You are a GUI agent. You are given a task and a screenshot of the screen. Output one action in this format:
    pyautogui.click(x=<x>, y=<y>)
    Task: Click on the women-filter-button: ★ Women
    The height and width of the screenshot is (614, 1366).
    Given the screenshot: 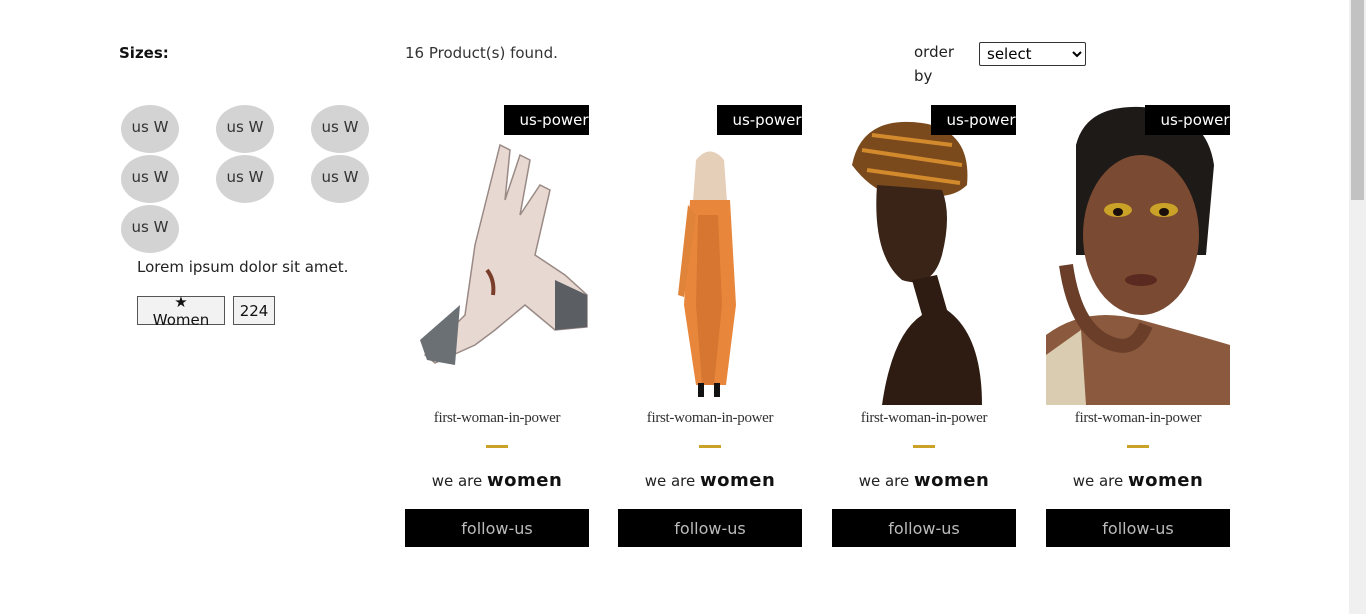 What is the action you would take?
    pyautogui.click(x=181, y=311)
    